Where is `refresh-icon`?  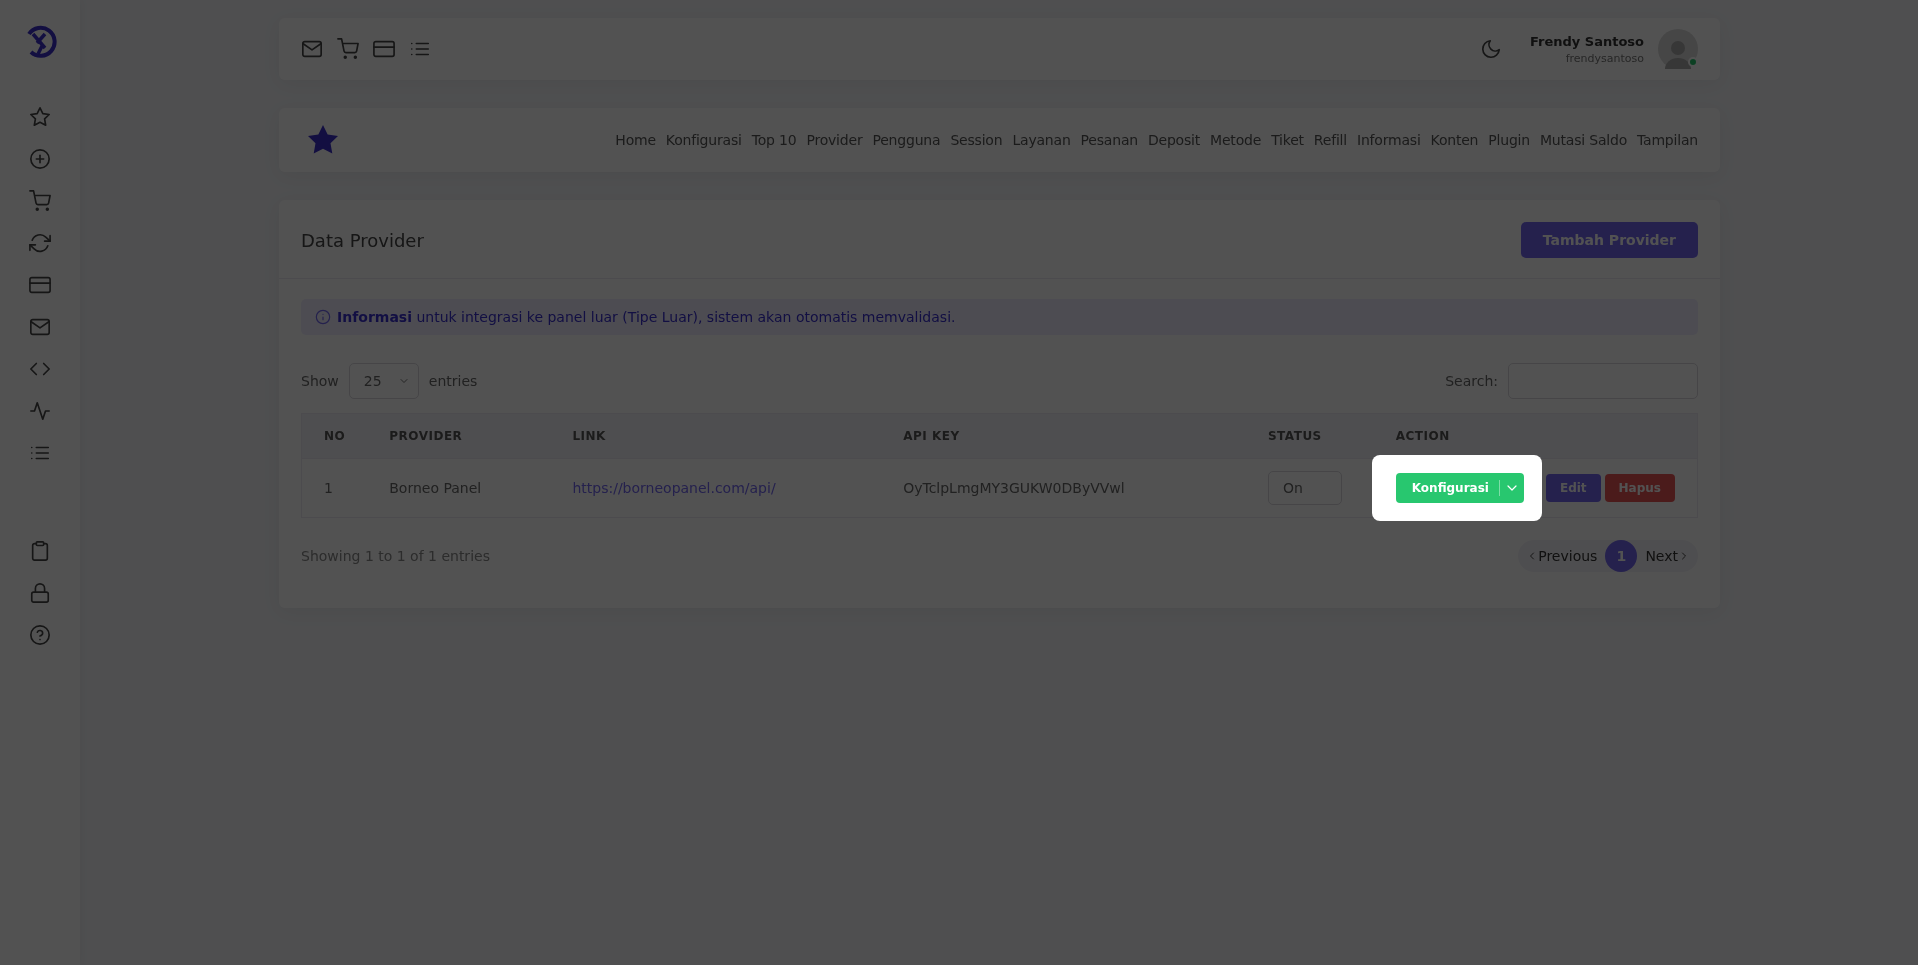 refresh-icon is located at coordinates (40, 243).